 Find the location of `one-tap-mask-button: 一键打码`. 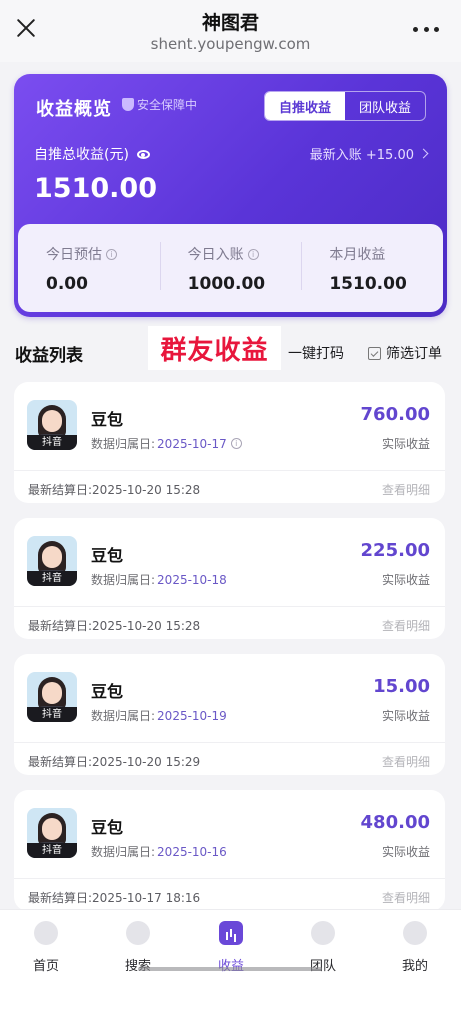

one-tap-mask-button: 一键打码 is located at coordinates (316, 353).